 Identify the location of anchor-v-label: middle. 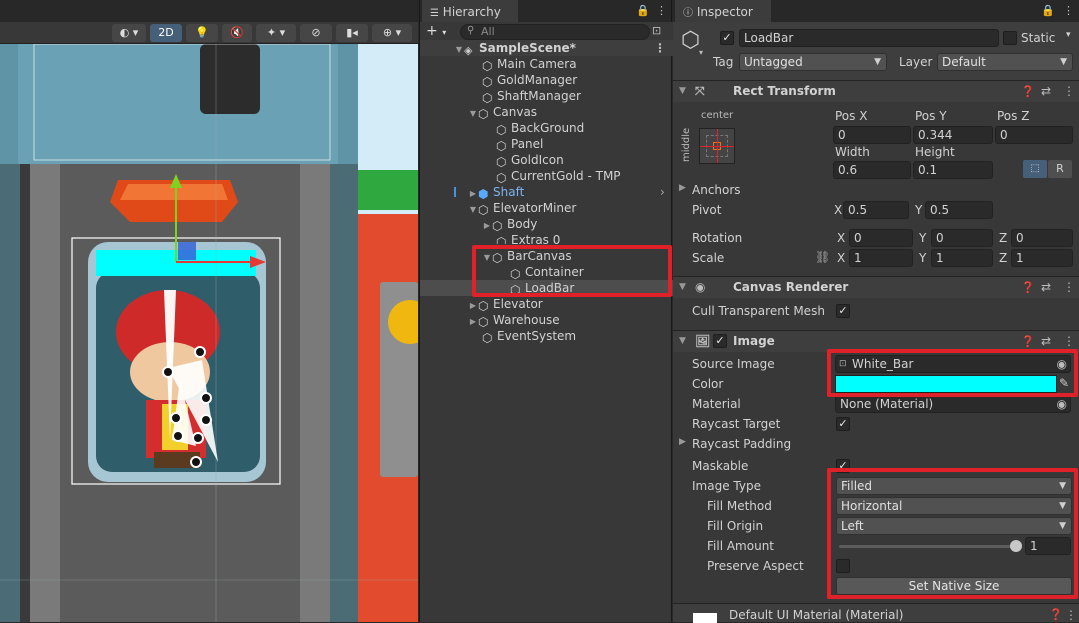
(686, 144).